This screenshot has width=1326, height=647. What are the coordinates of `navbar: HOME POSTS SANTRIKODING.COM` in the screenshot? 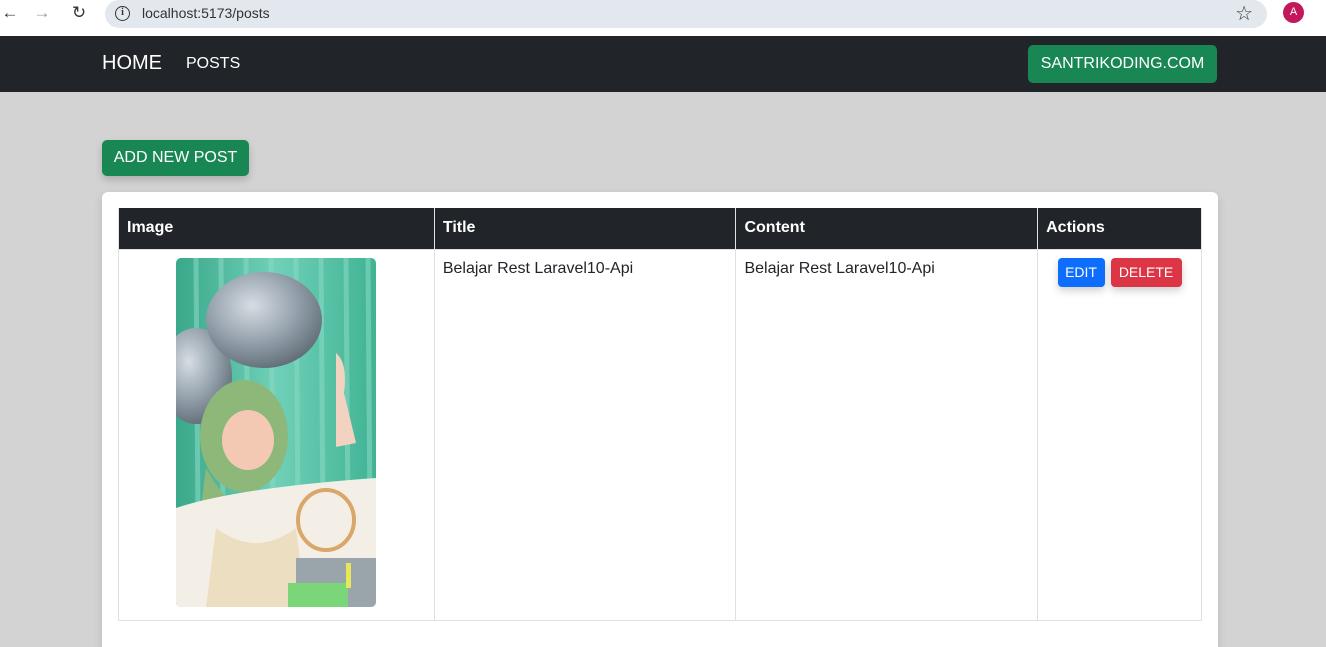 It's located at (663, 64).